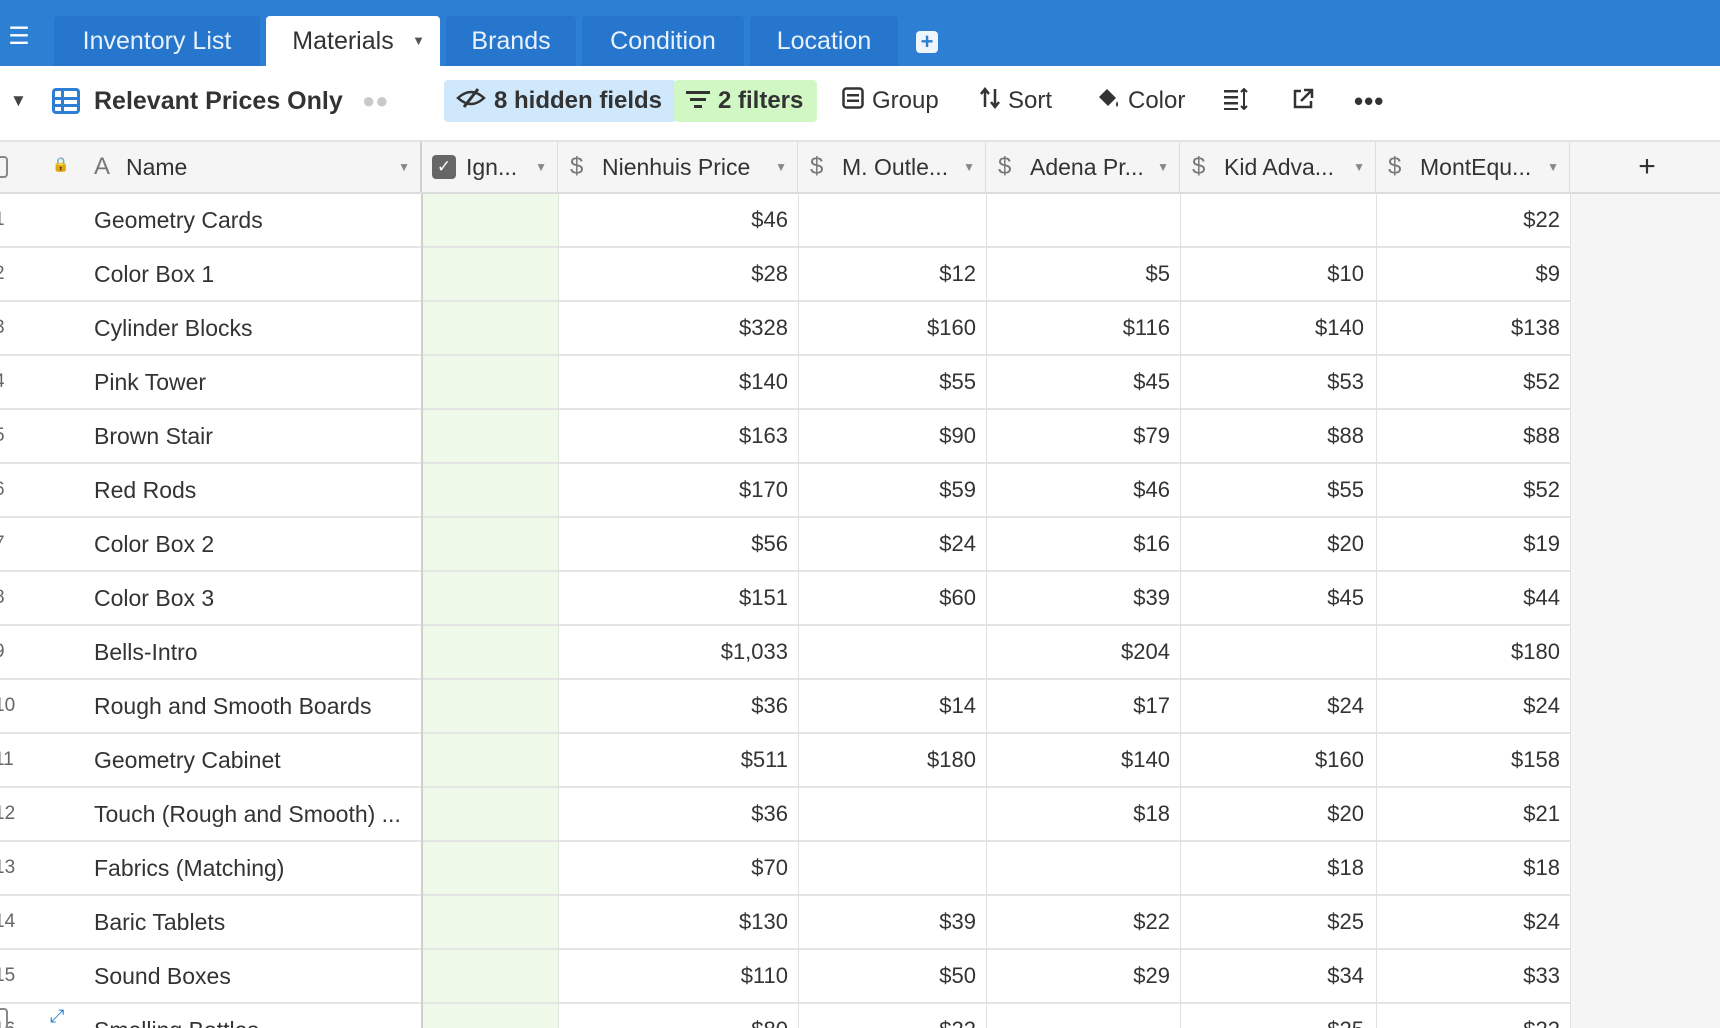 The image size is (1720, 1028). I want to click on kid-advance-price-cell: $45, so click(1272, 598).